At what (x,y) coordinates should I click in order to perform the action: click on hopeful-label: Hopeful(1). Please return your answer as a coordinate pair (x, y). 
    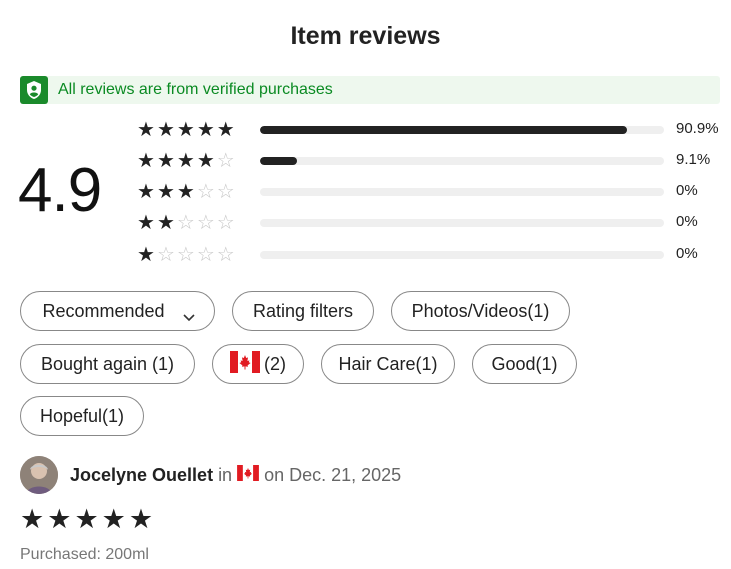
    Looking at the image, I should click on (82, 415).